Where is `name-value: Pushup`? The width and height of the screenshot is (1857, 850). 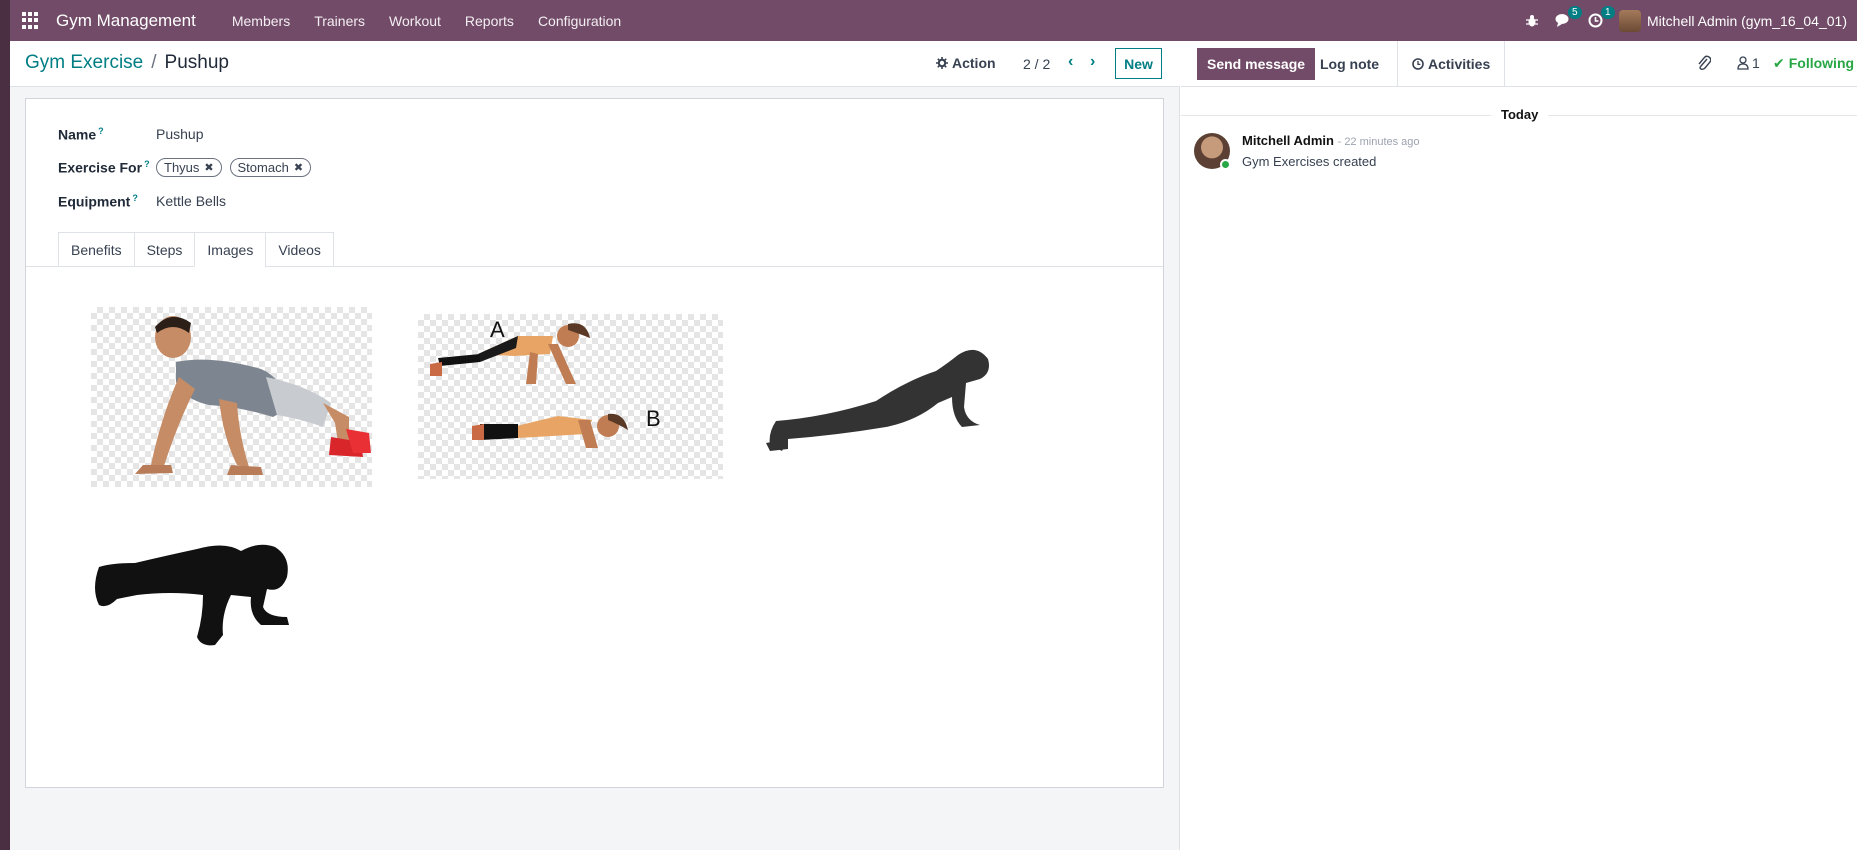
name-value: Pushup is located at coordinates (179, 134).